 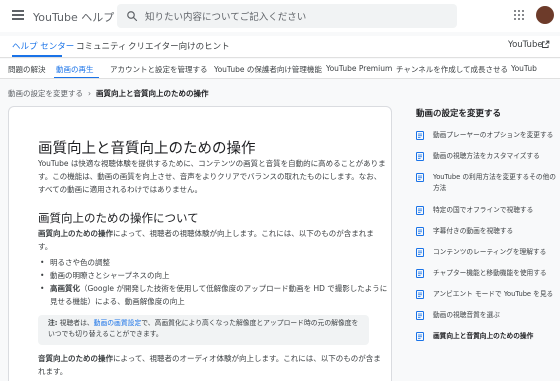 I want to click on section-heading: 画質向上のための操作について, so click(x=118, y=218).